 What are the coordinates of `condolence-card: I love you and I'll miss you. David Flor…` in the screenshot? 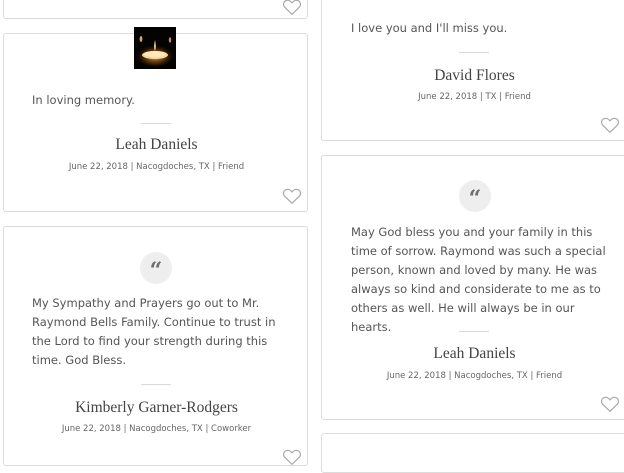 It's located at (472, 70).